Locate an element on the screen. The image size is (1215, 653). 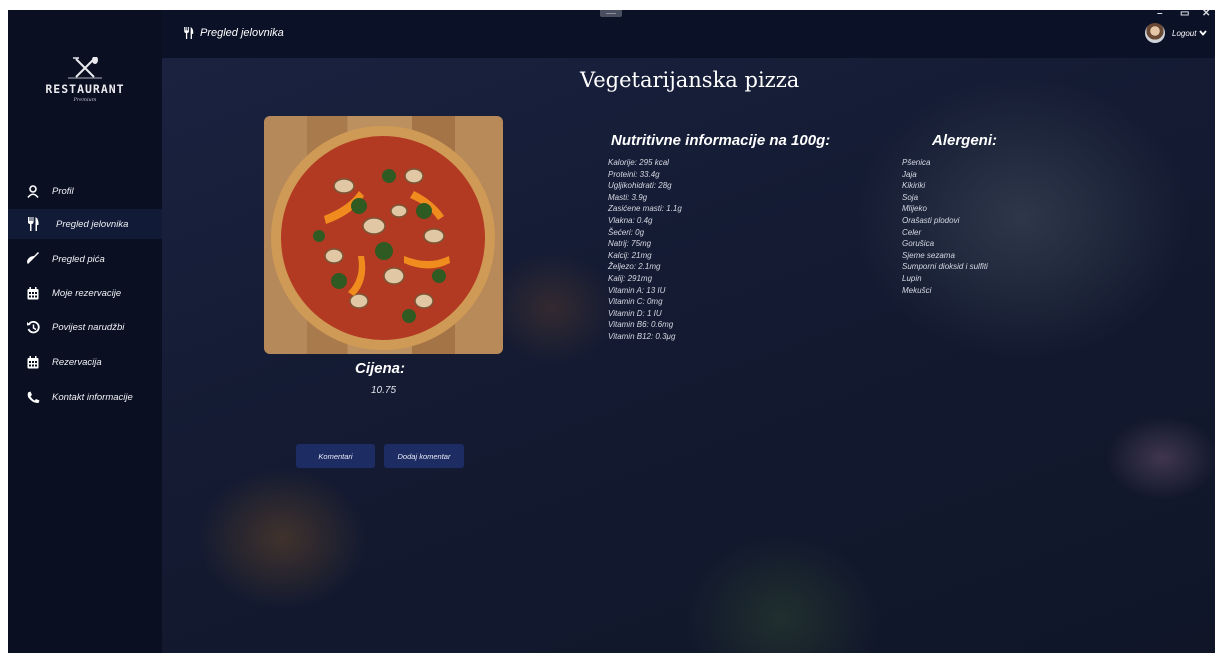
sidebar-item-povijest-narudzbi: Povijest narudžbi is located at coordinates (85, 327).